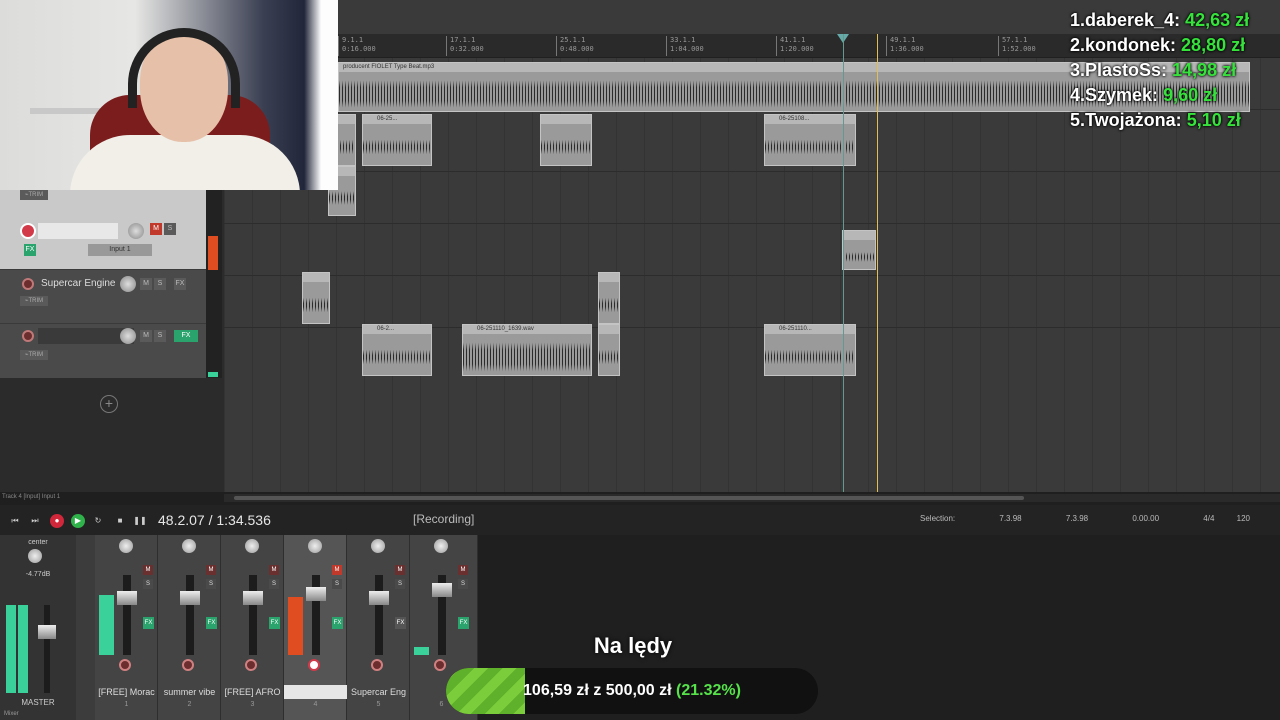  I want to click on record-button: ●, so click(57, 521).